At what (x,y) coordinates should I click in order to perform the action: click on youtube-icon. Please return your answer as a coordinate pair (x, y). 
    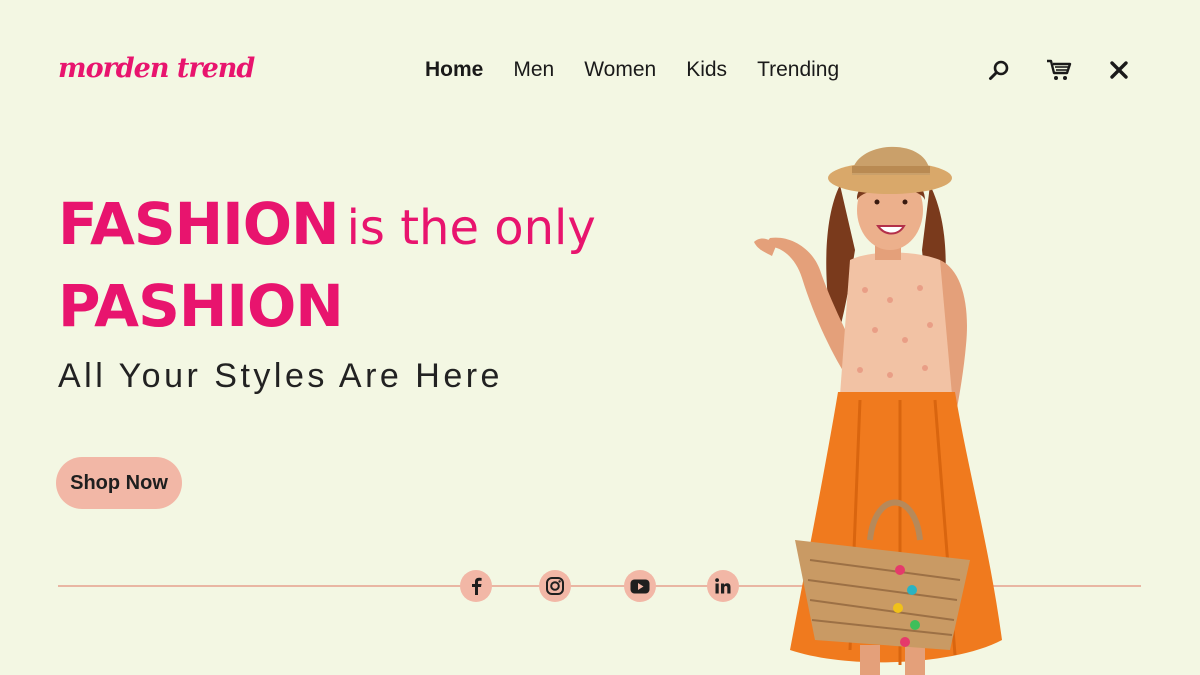
    Looking at the image, I should click on (640, 586).